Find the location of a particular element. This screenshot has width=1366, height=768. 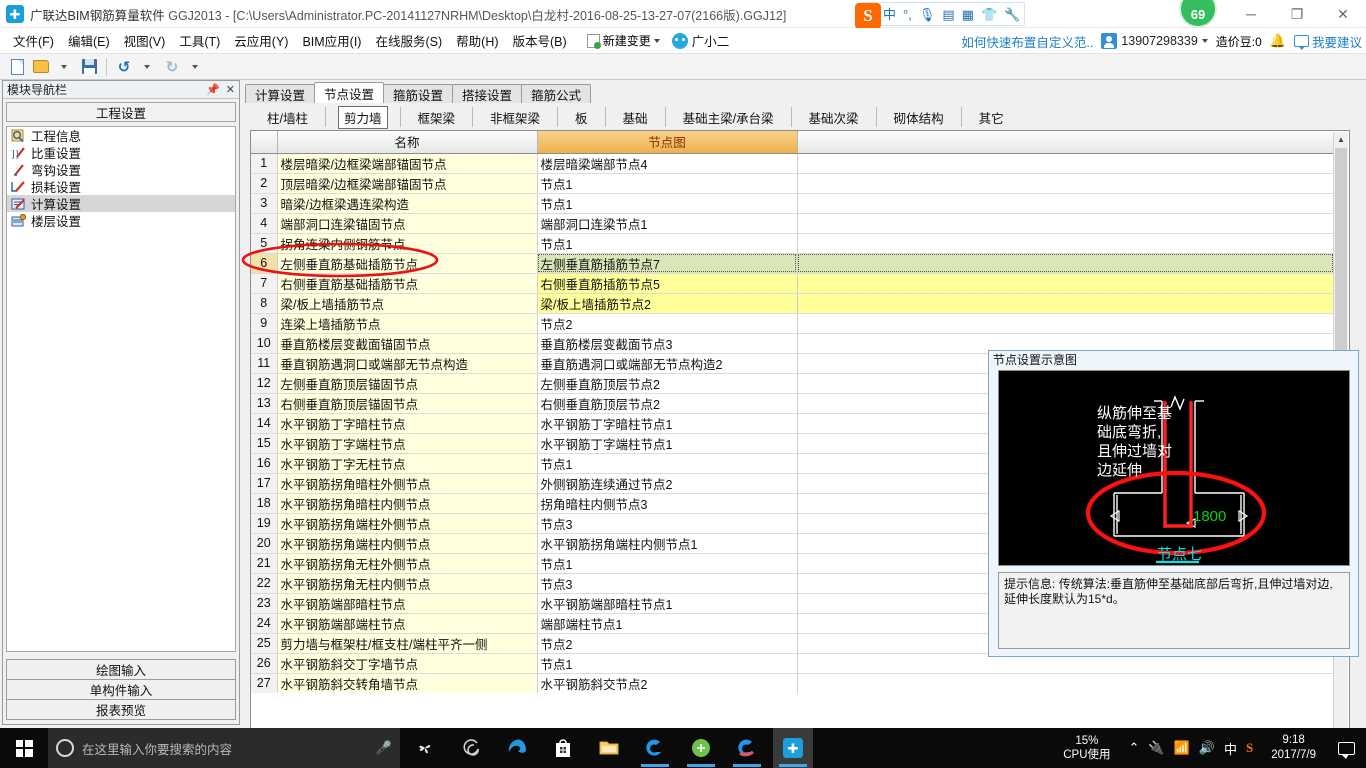

single-component-input-button: 单构件输入 is located at coordinates (121, 689).